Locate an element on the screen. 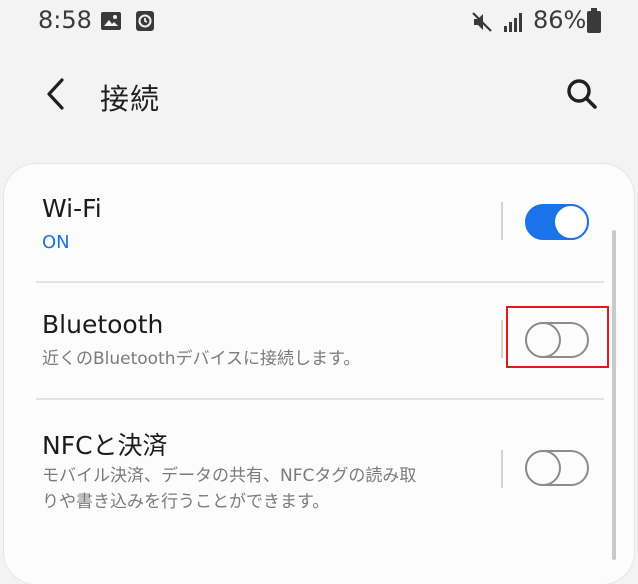 Image resolution: width=638 pixels, height=584 pixels. search-icon is located at coordinates (582, 94).